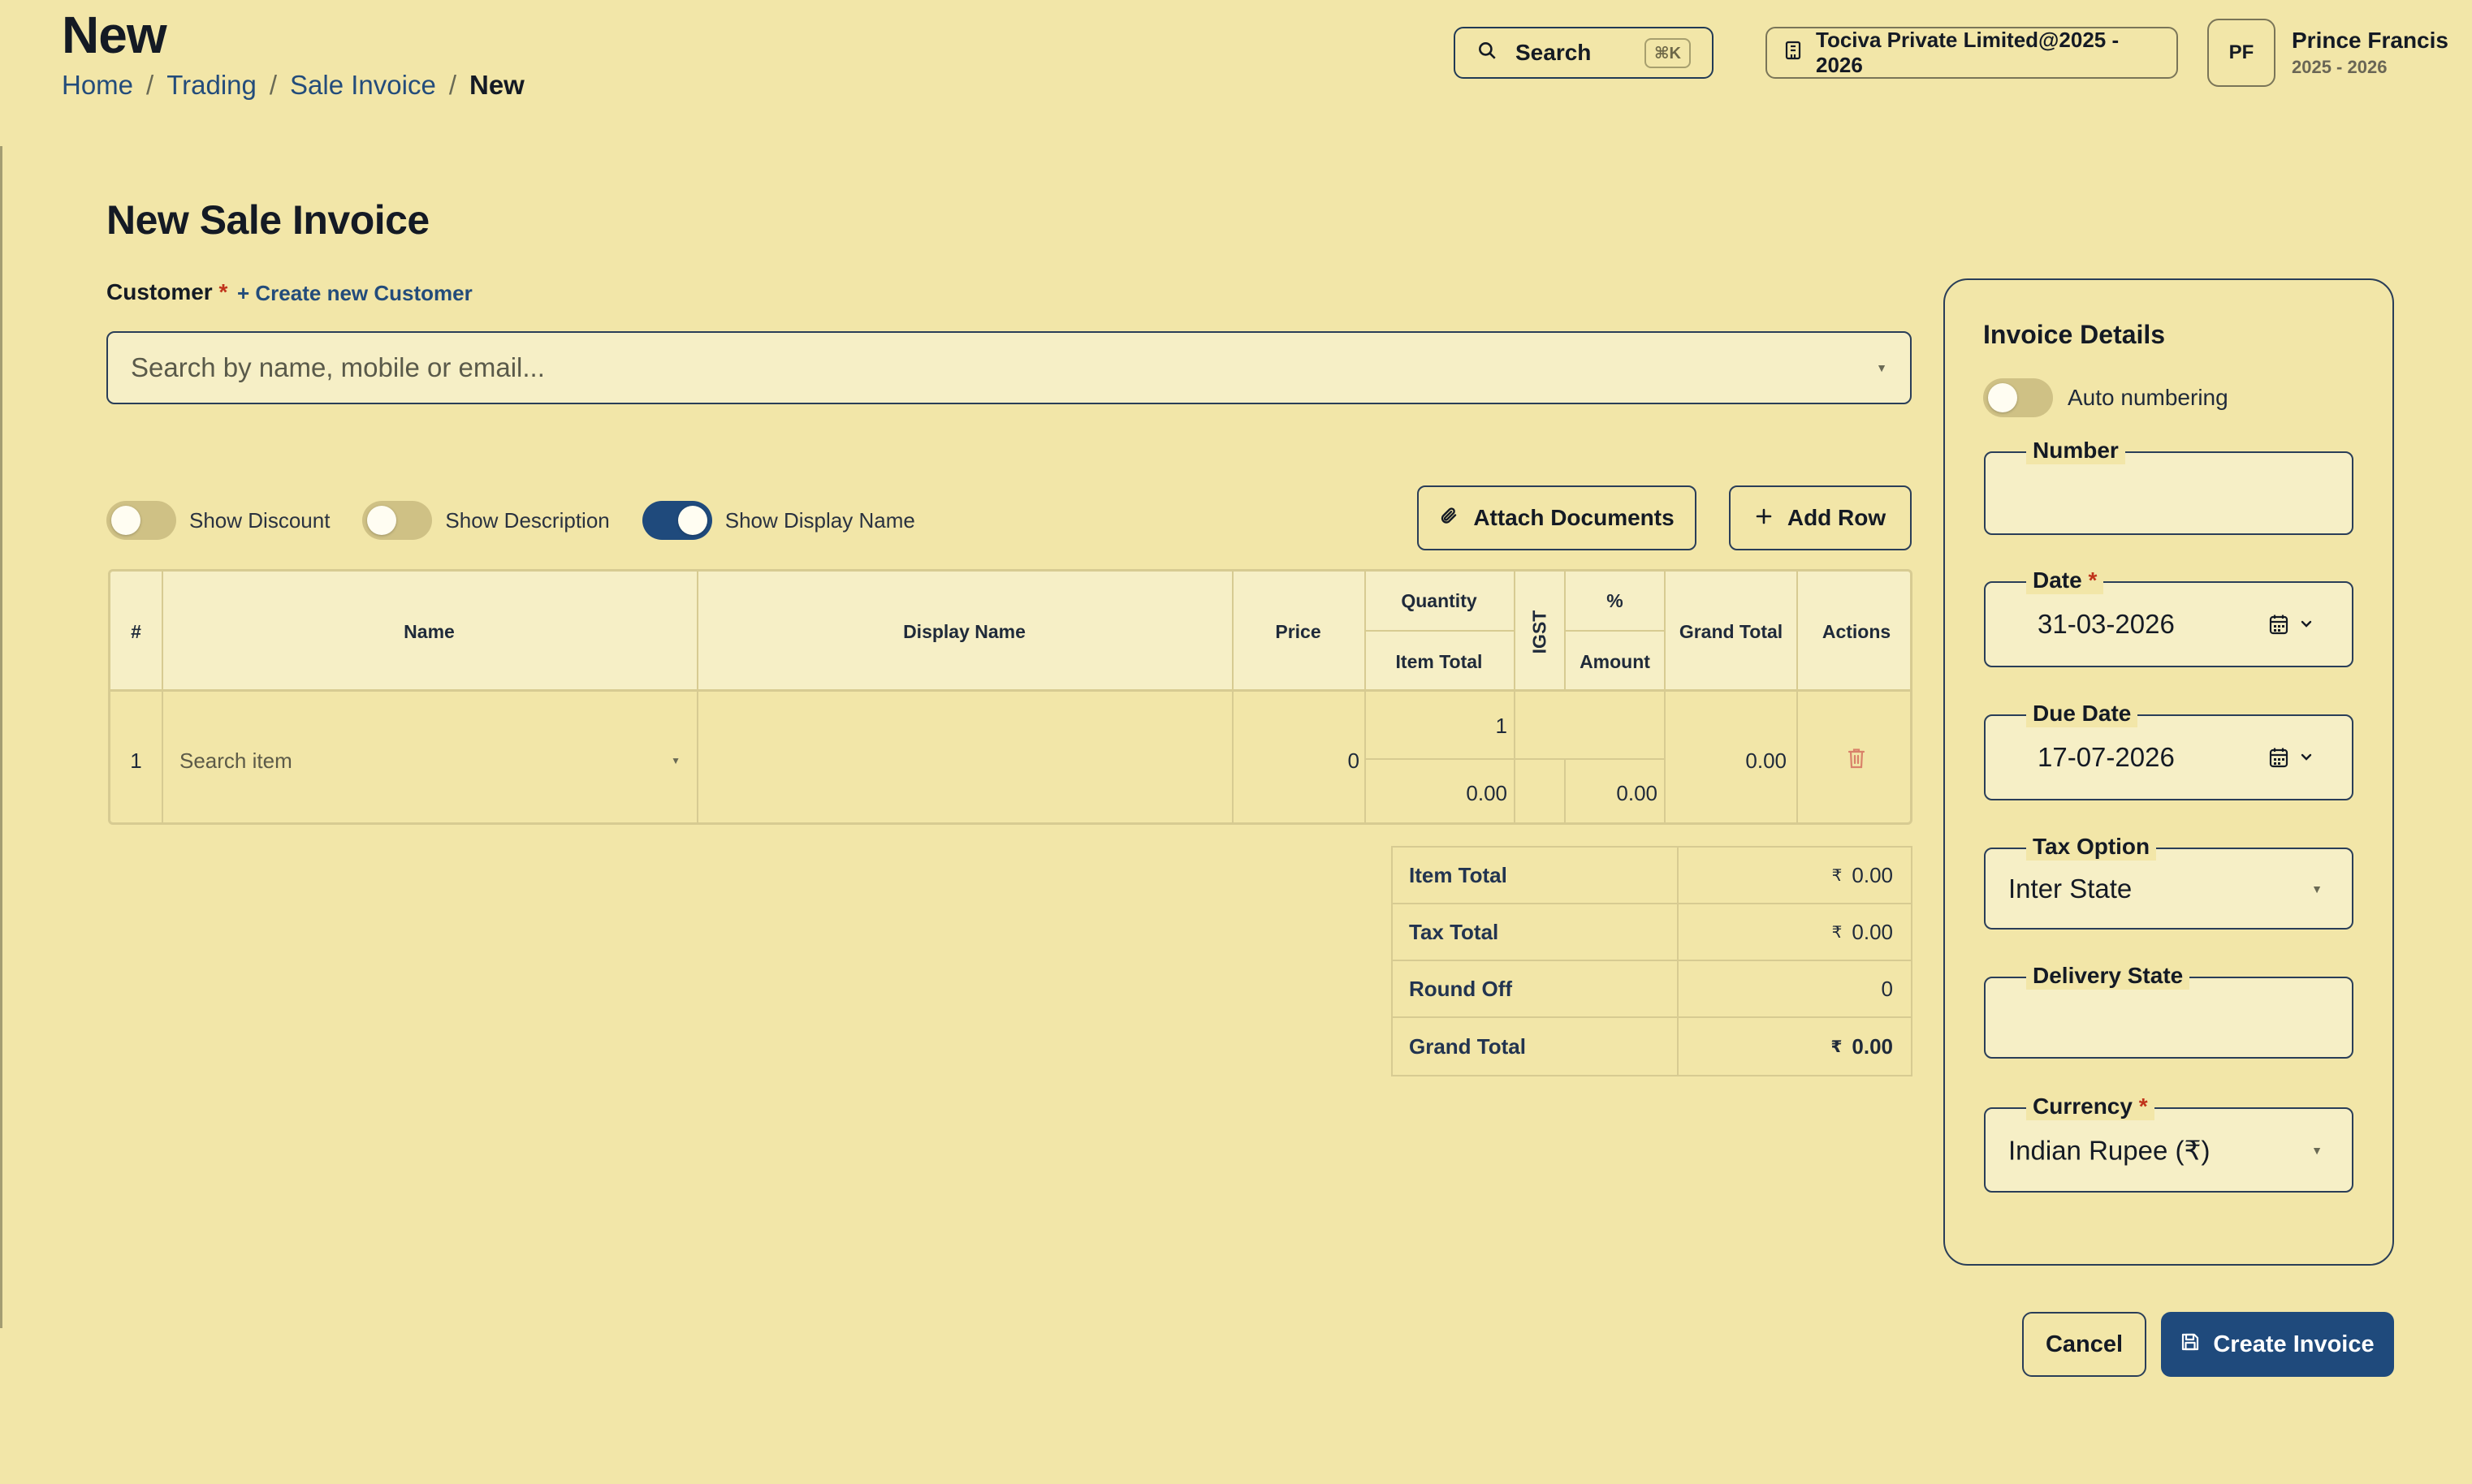 Image resolution: width=2472 pixels, height=1484 pixels. I want to click on breadcrumb-home: Home, so click(97, 85).